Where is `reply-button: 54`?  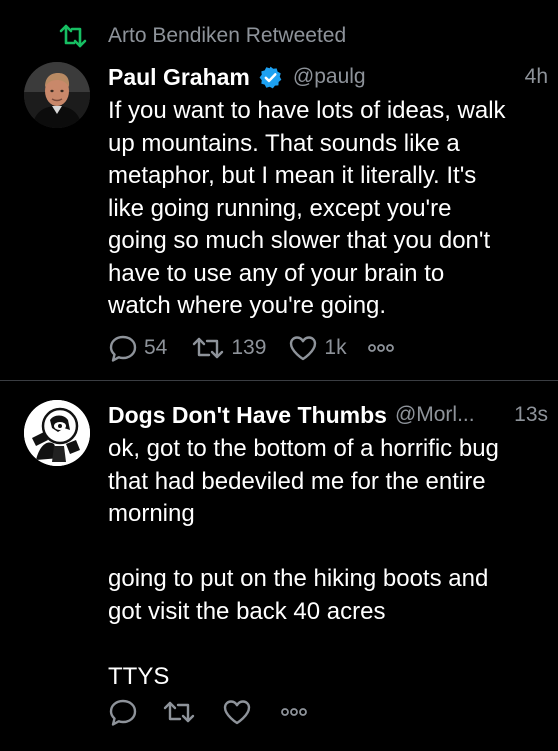 reply-button: 54 is located at coordinates (137, 348).